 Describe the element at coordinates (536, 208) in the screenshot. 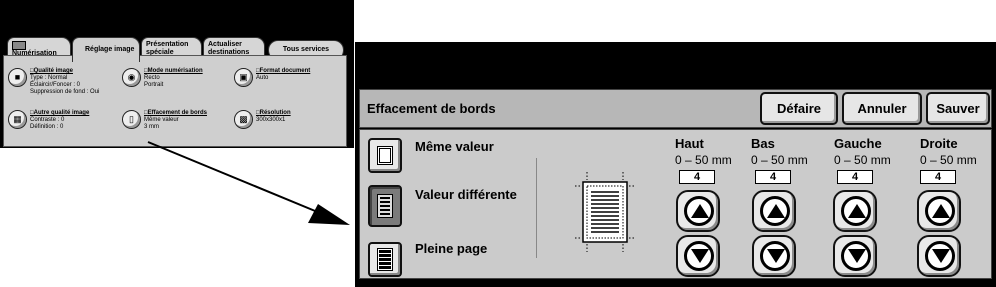

I see `divider` at that location.